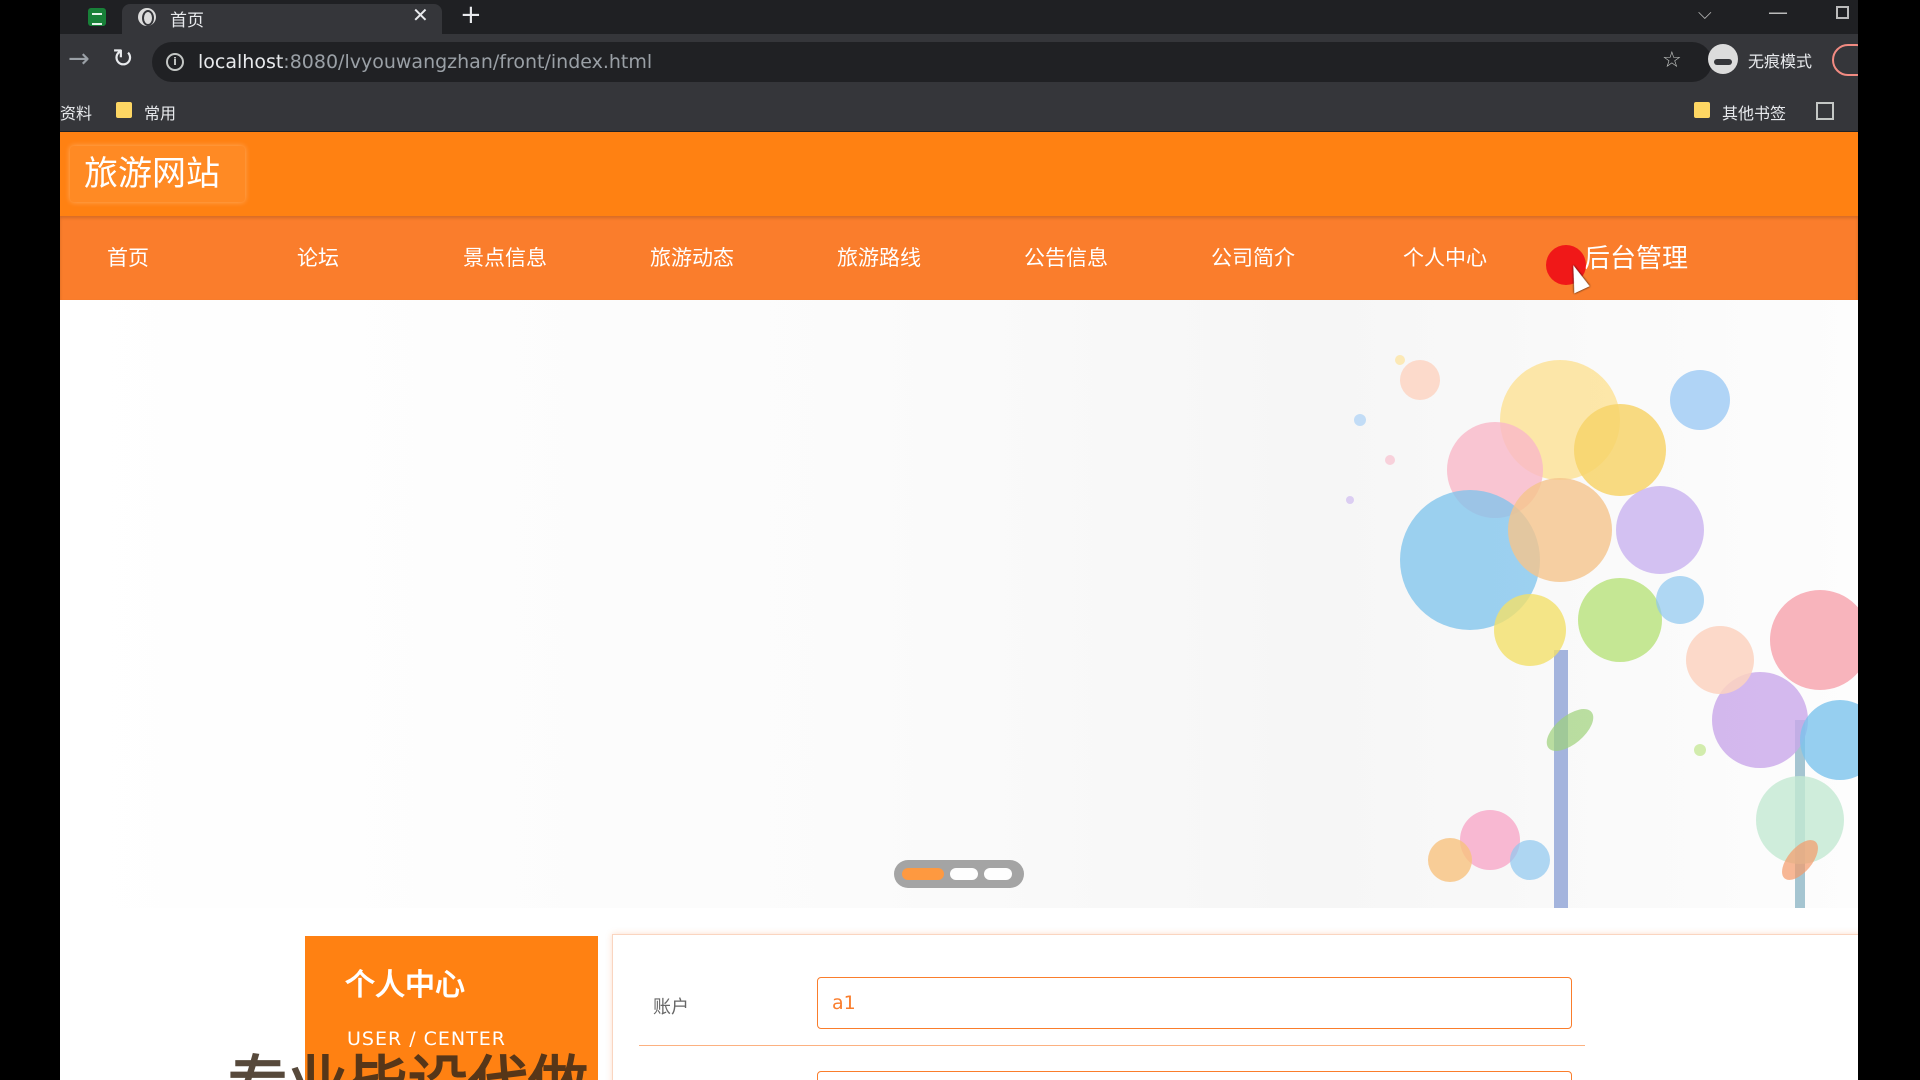 The height and width of the screenshot is (1080, 1920). I want to click on bookmark-folder-common: 常用, so click(160, 112).